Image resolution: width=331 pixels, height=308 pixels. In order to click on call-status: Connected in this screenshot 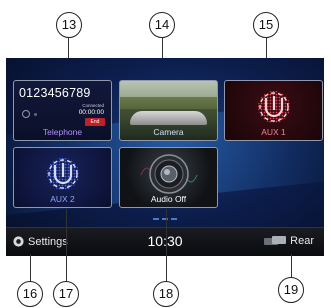, I will do `click(93, 105)`.